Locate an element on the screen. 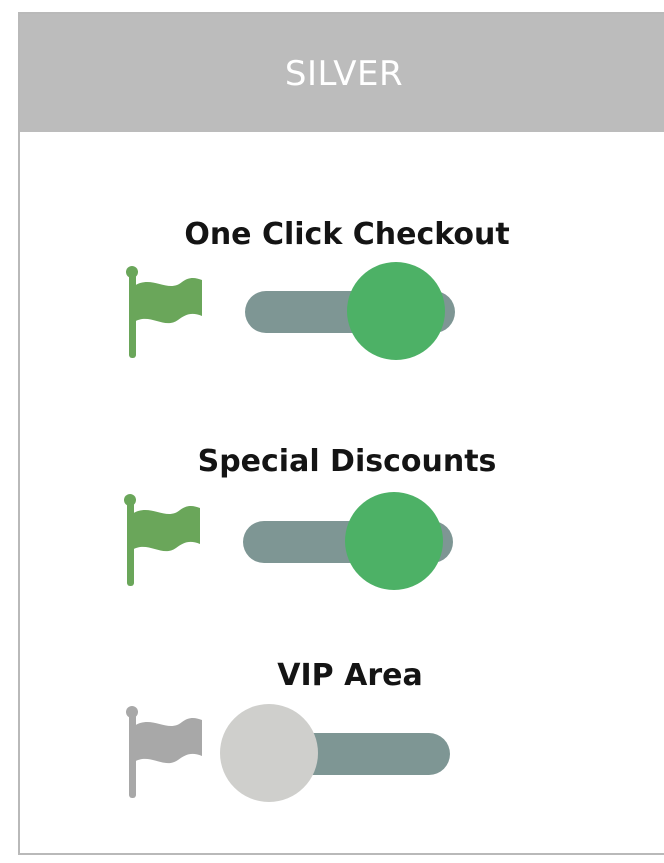 The height and width of the screenshot is (863, 664). feature-label: One Click Checkout is located at coordinates (347, 234).